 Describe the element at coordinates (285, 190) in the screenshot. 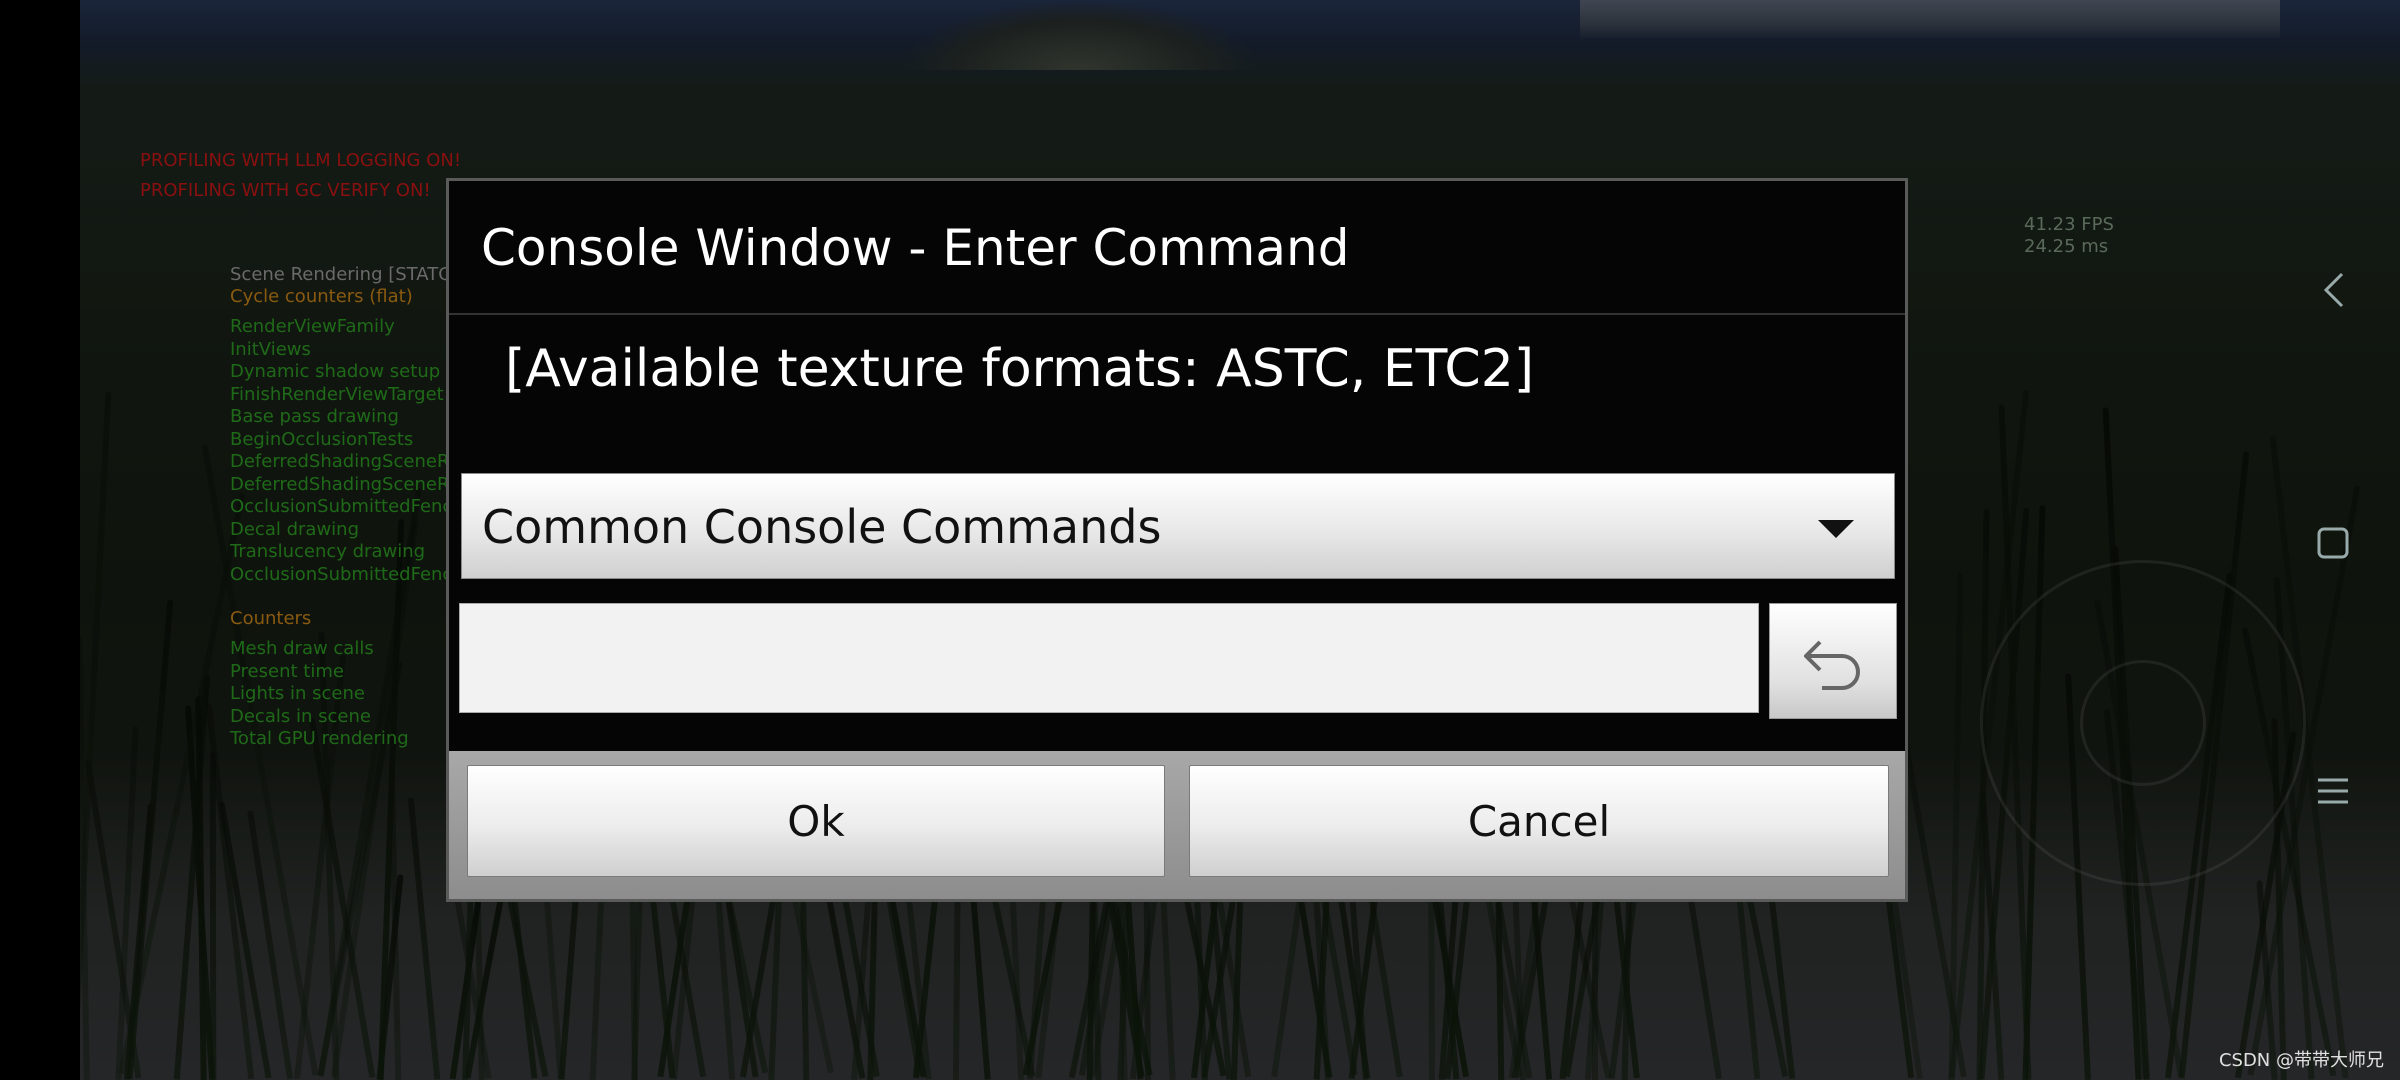

I see `profiling-warning-2: PROFILING WITH GC VERIFY ON!` at that location.